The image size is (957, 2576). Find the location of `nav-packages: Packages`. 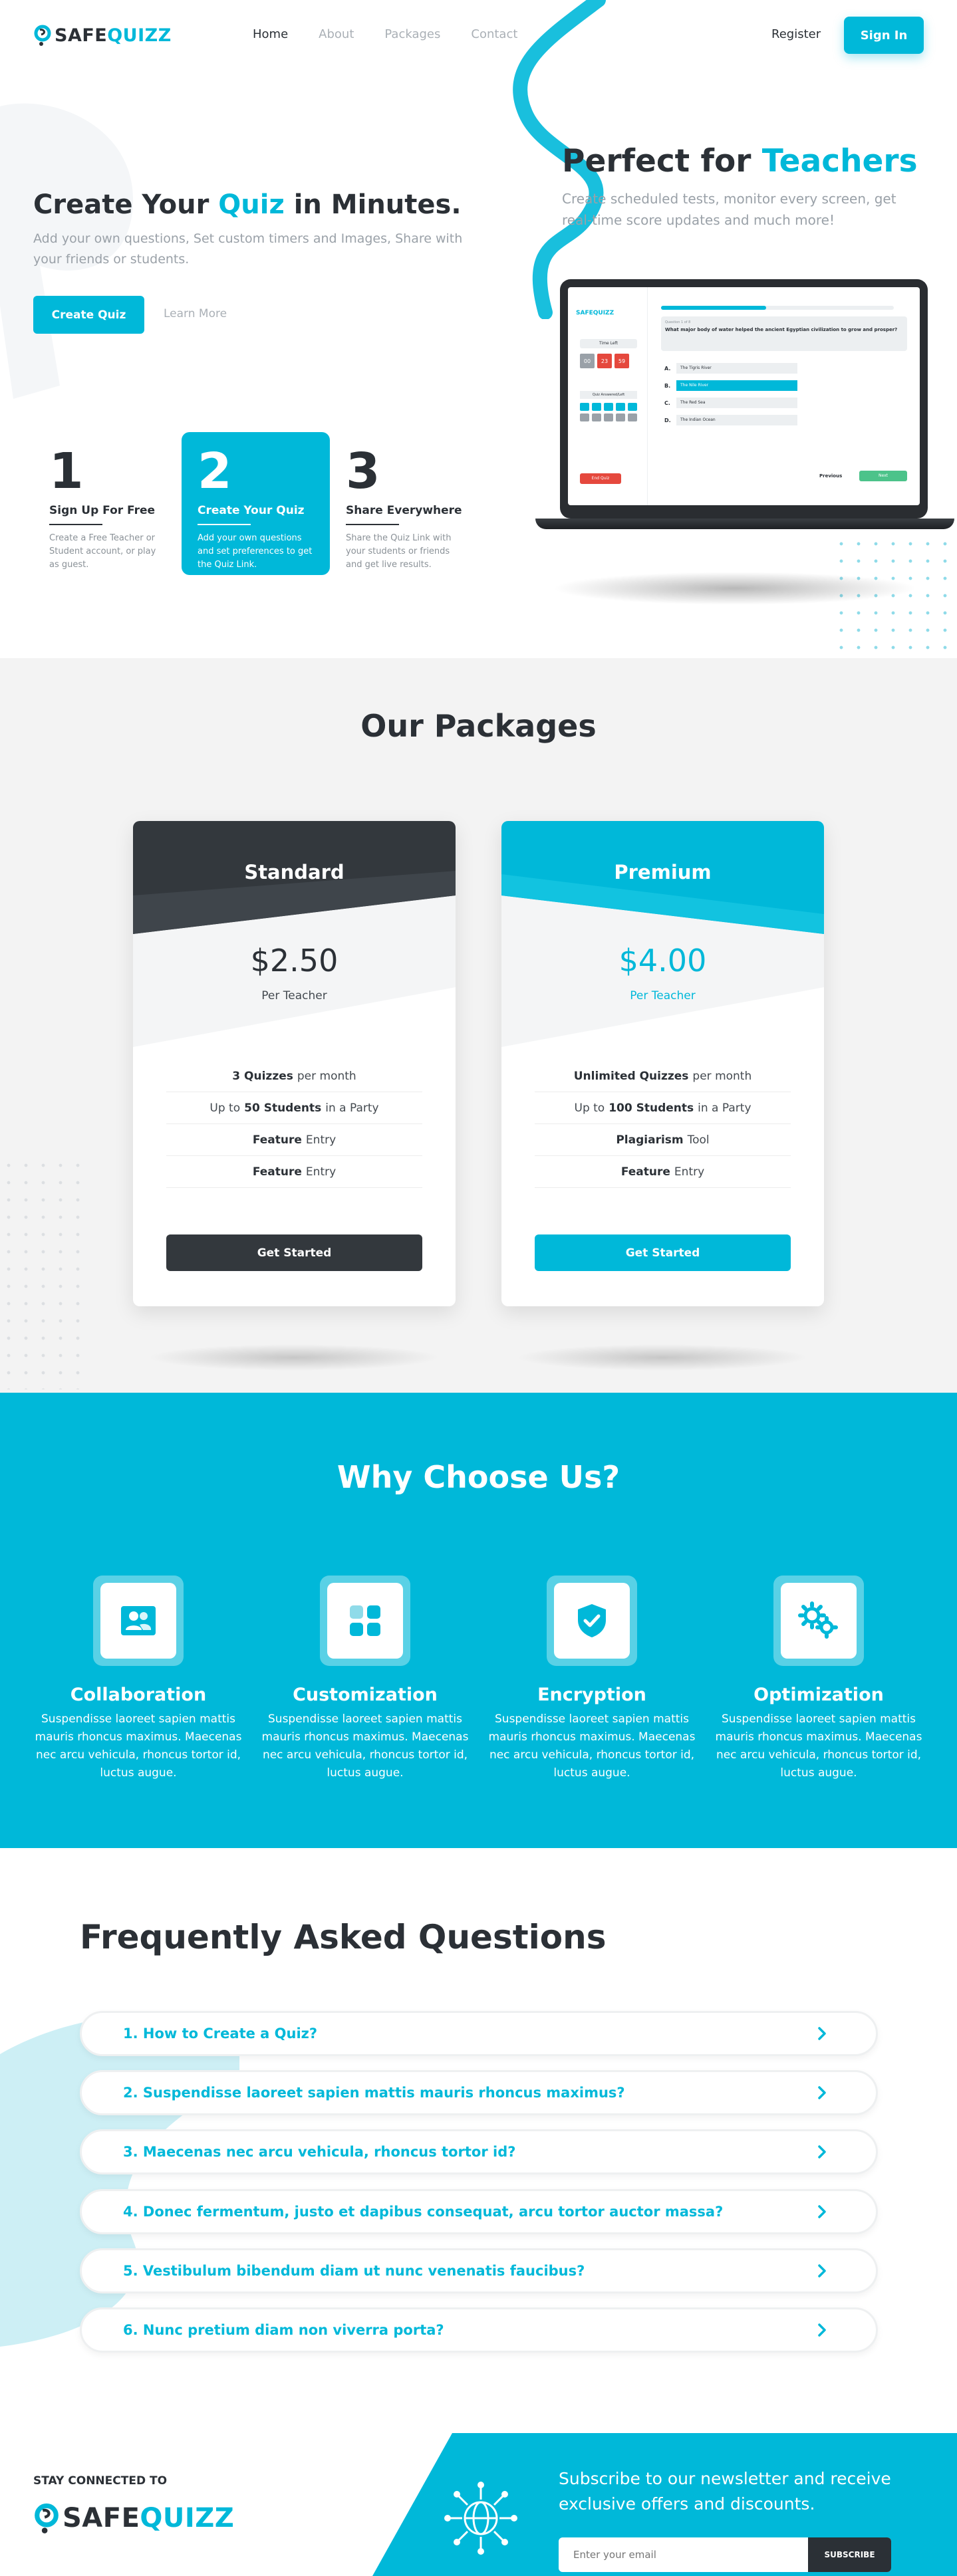

nav-packages: Packages is located at coordinates (412, 34).